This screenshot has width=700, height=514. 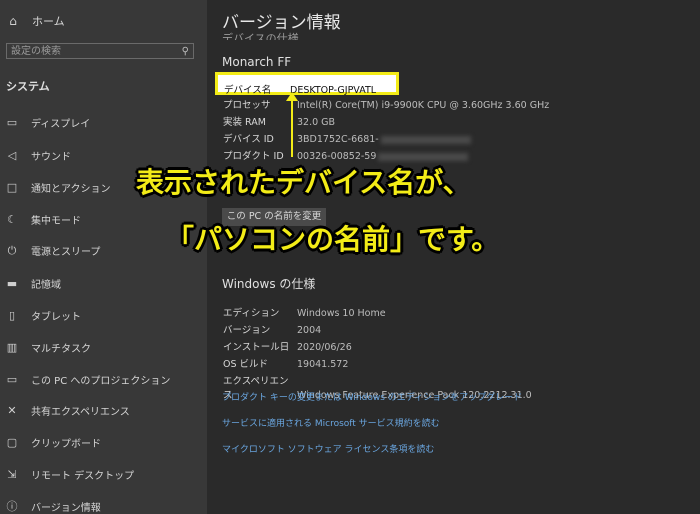 What do you see at coordinates (83, 476) in the screenshot?
I see `sidebar-item-label: リモート デスクトップ` at bounding box center [83, 476].